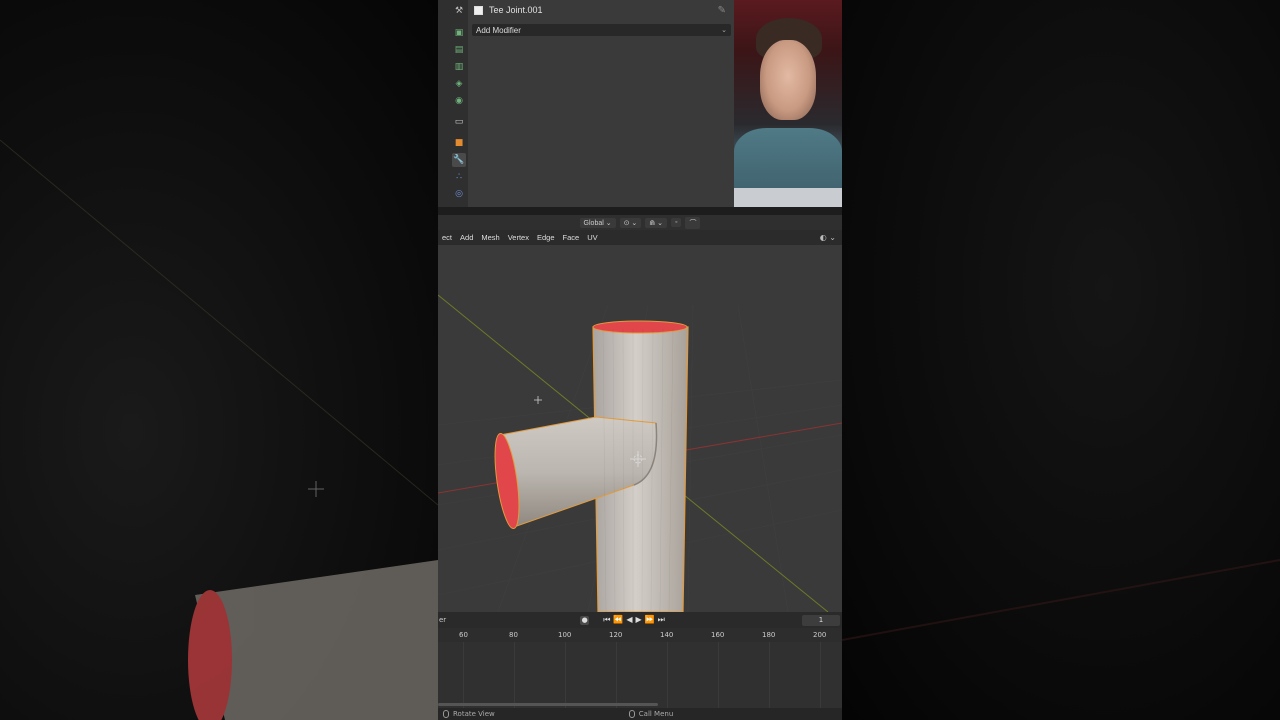 This screenshot has height=720, width=1280. Describe the element at coordinates (498, 30) in the screenshot. I see `add-modifier-label: Add Modifier` at that location.